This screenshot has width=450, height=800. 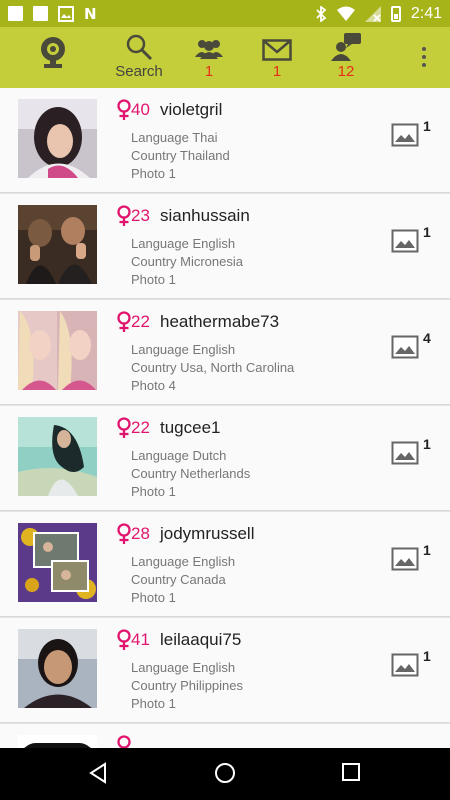 What do you see at coordinates (219, 322) in the screenshot?
I see `username: heathermabe73` at bounding box center [219, 322].